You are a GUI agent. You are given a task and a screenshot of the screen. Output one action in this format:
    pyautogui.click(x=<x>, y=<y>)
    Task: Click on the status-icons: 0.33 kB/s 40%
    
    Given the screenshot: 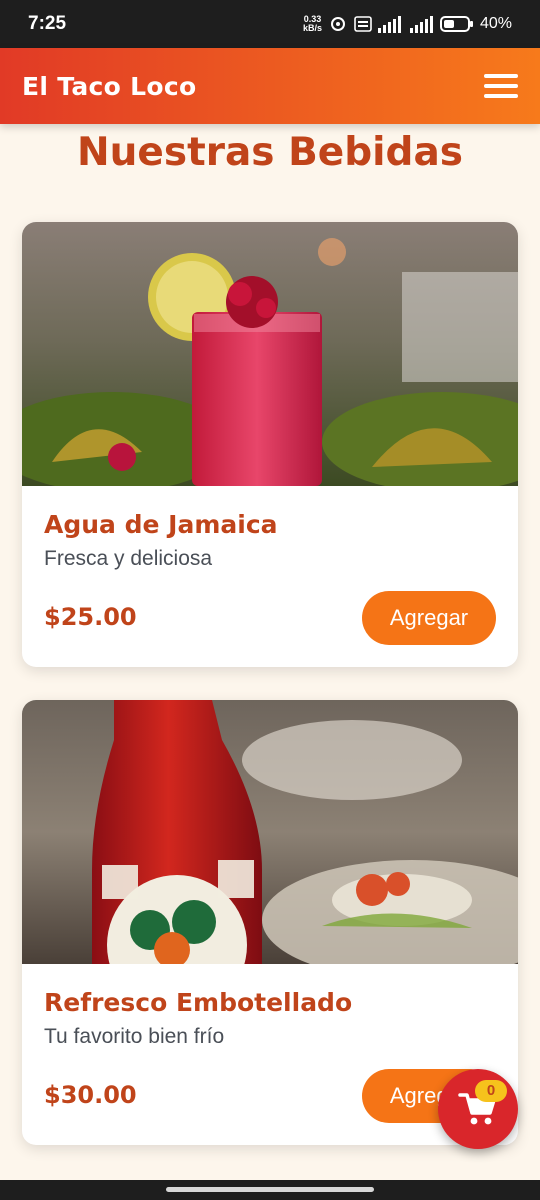 What is the action you would take?
    pyautogui.click(x=407, y=24)
    